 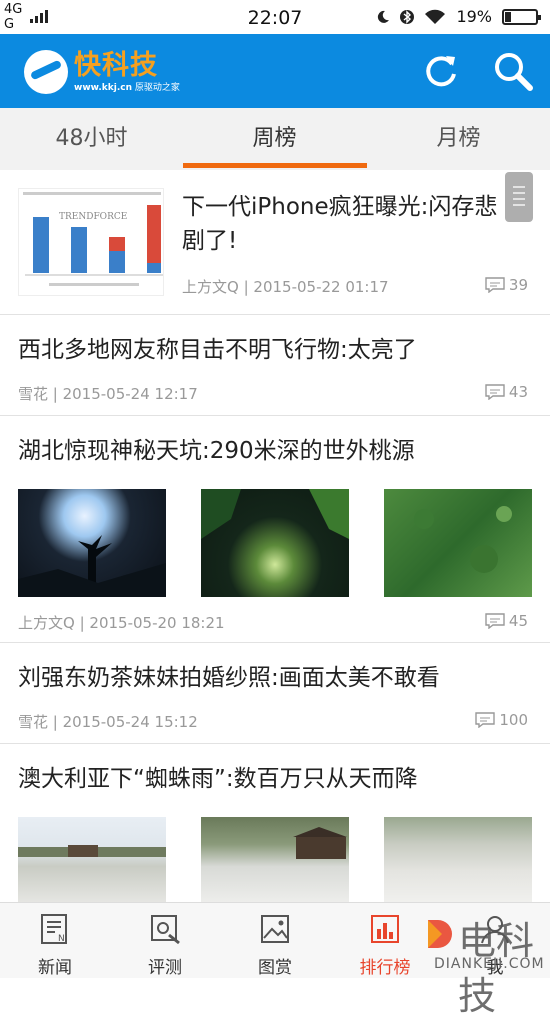 I want to click on status-bar: 4G G 22:07 19%, so click(x=275, y=17).